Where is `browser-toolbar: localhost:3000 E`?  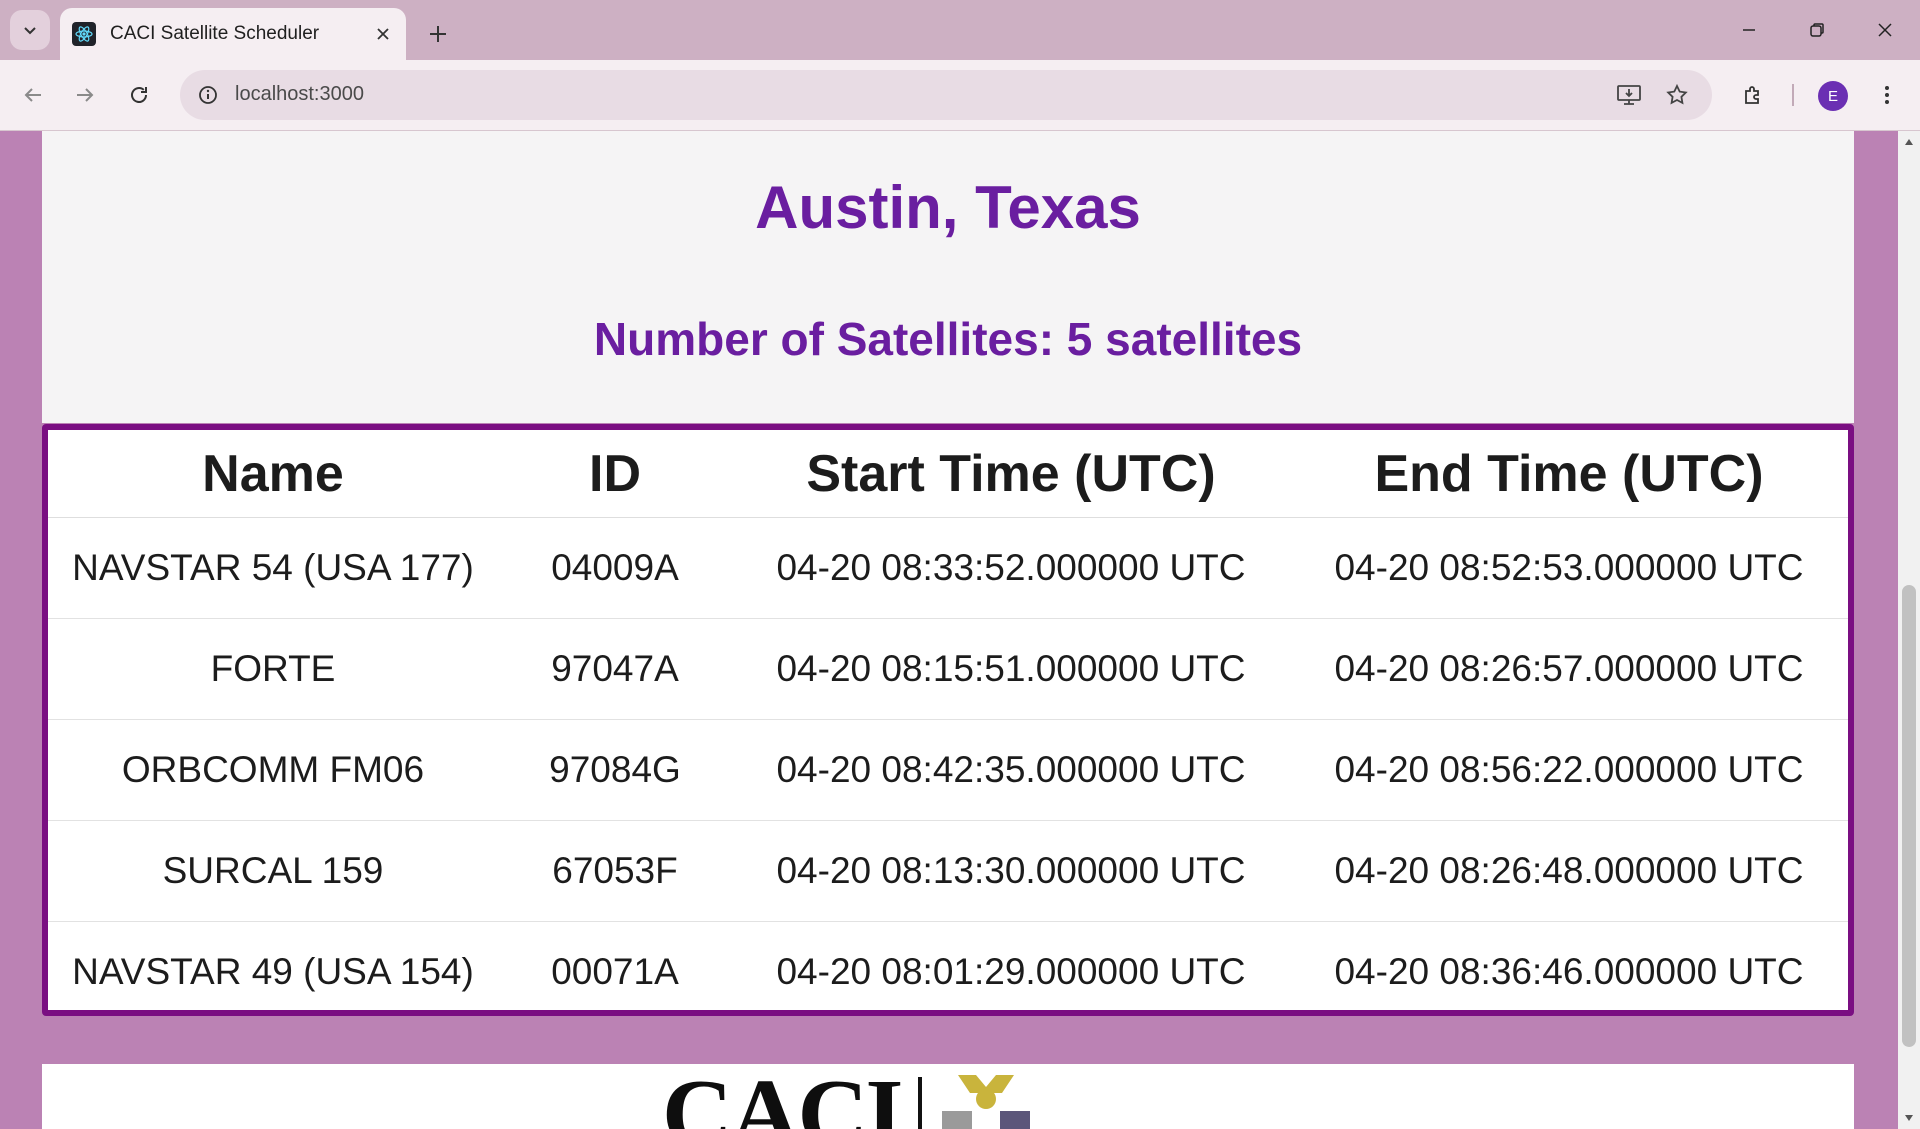
browser-toolbar: localhost:3000 E is located at coordinates (960, 95).